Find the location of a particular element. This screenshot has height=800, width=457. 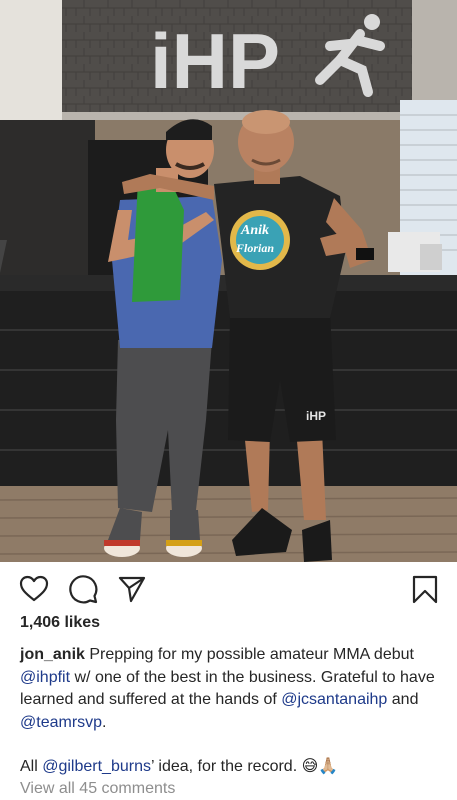

comment-icon is located at coordinates (83, 589).